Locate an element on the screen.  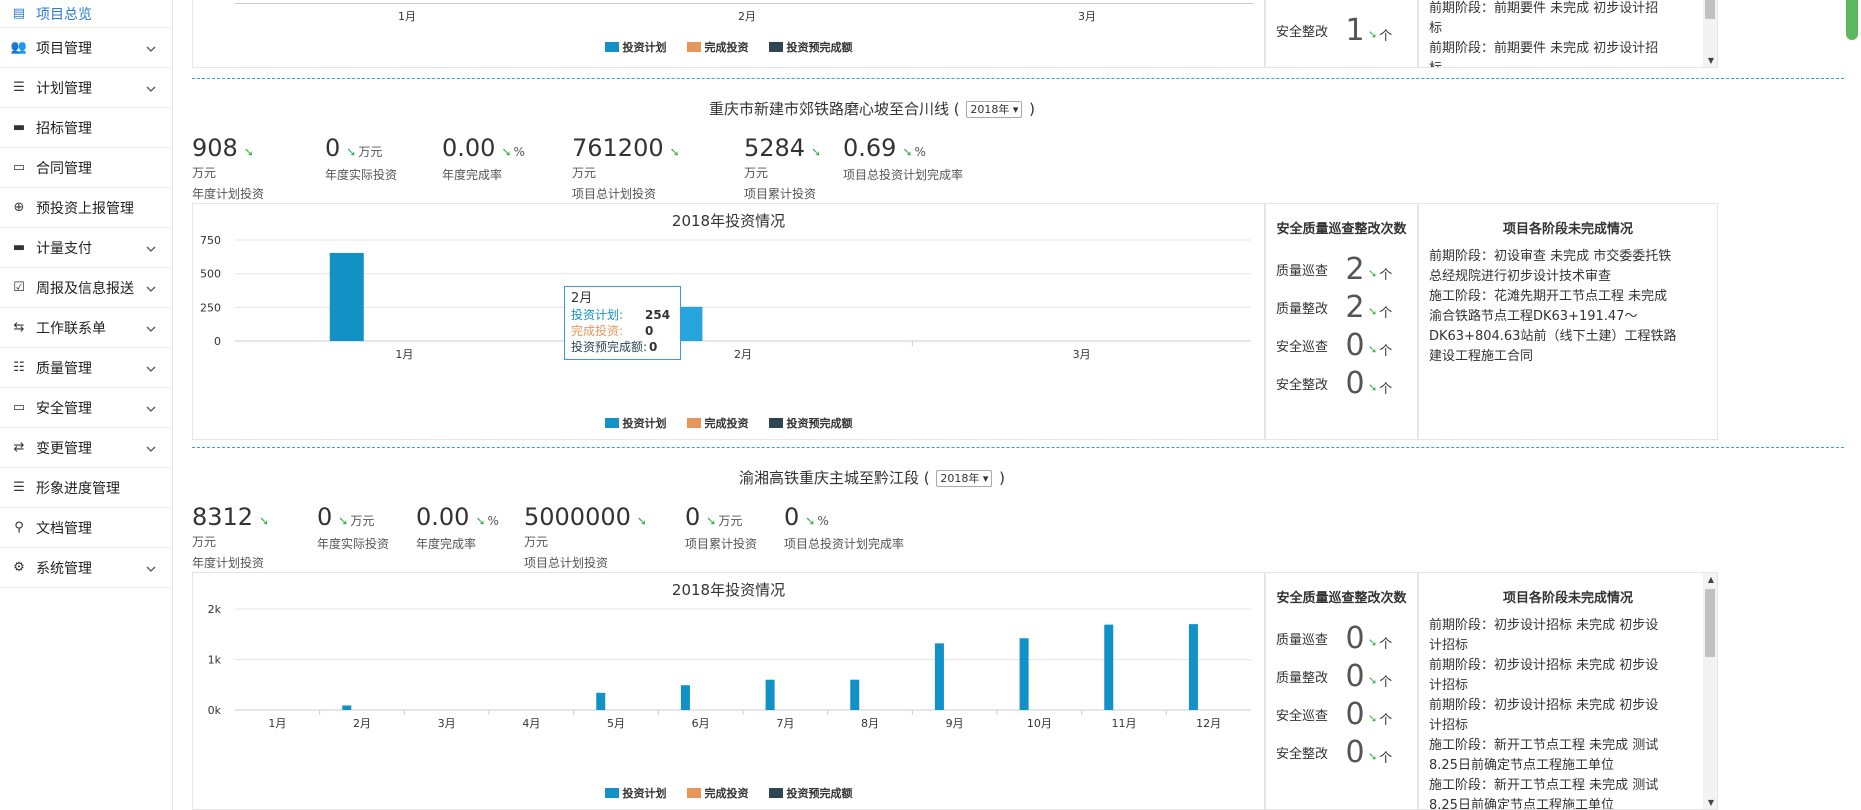
sidebar-item: ▭ 合同管理 is located at coordinates (86, 168).